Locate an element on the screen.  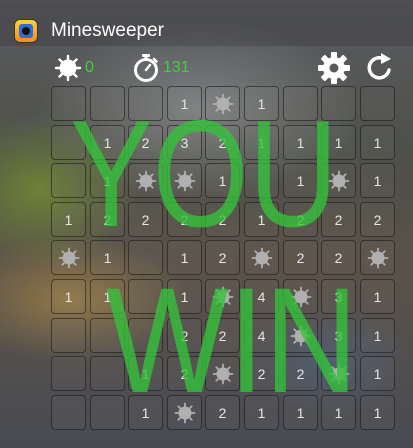
restart-button is located at coordinates (380, 68).